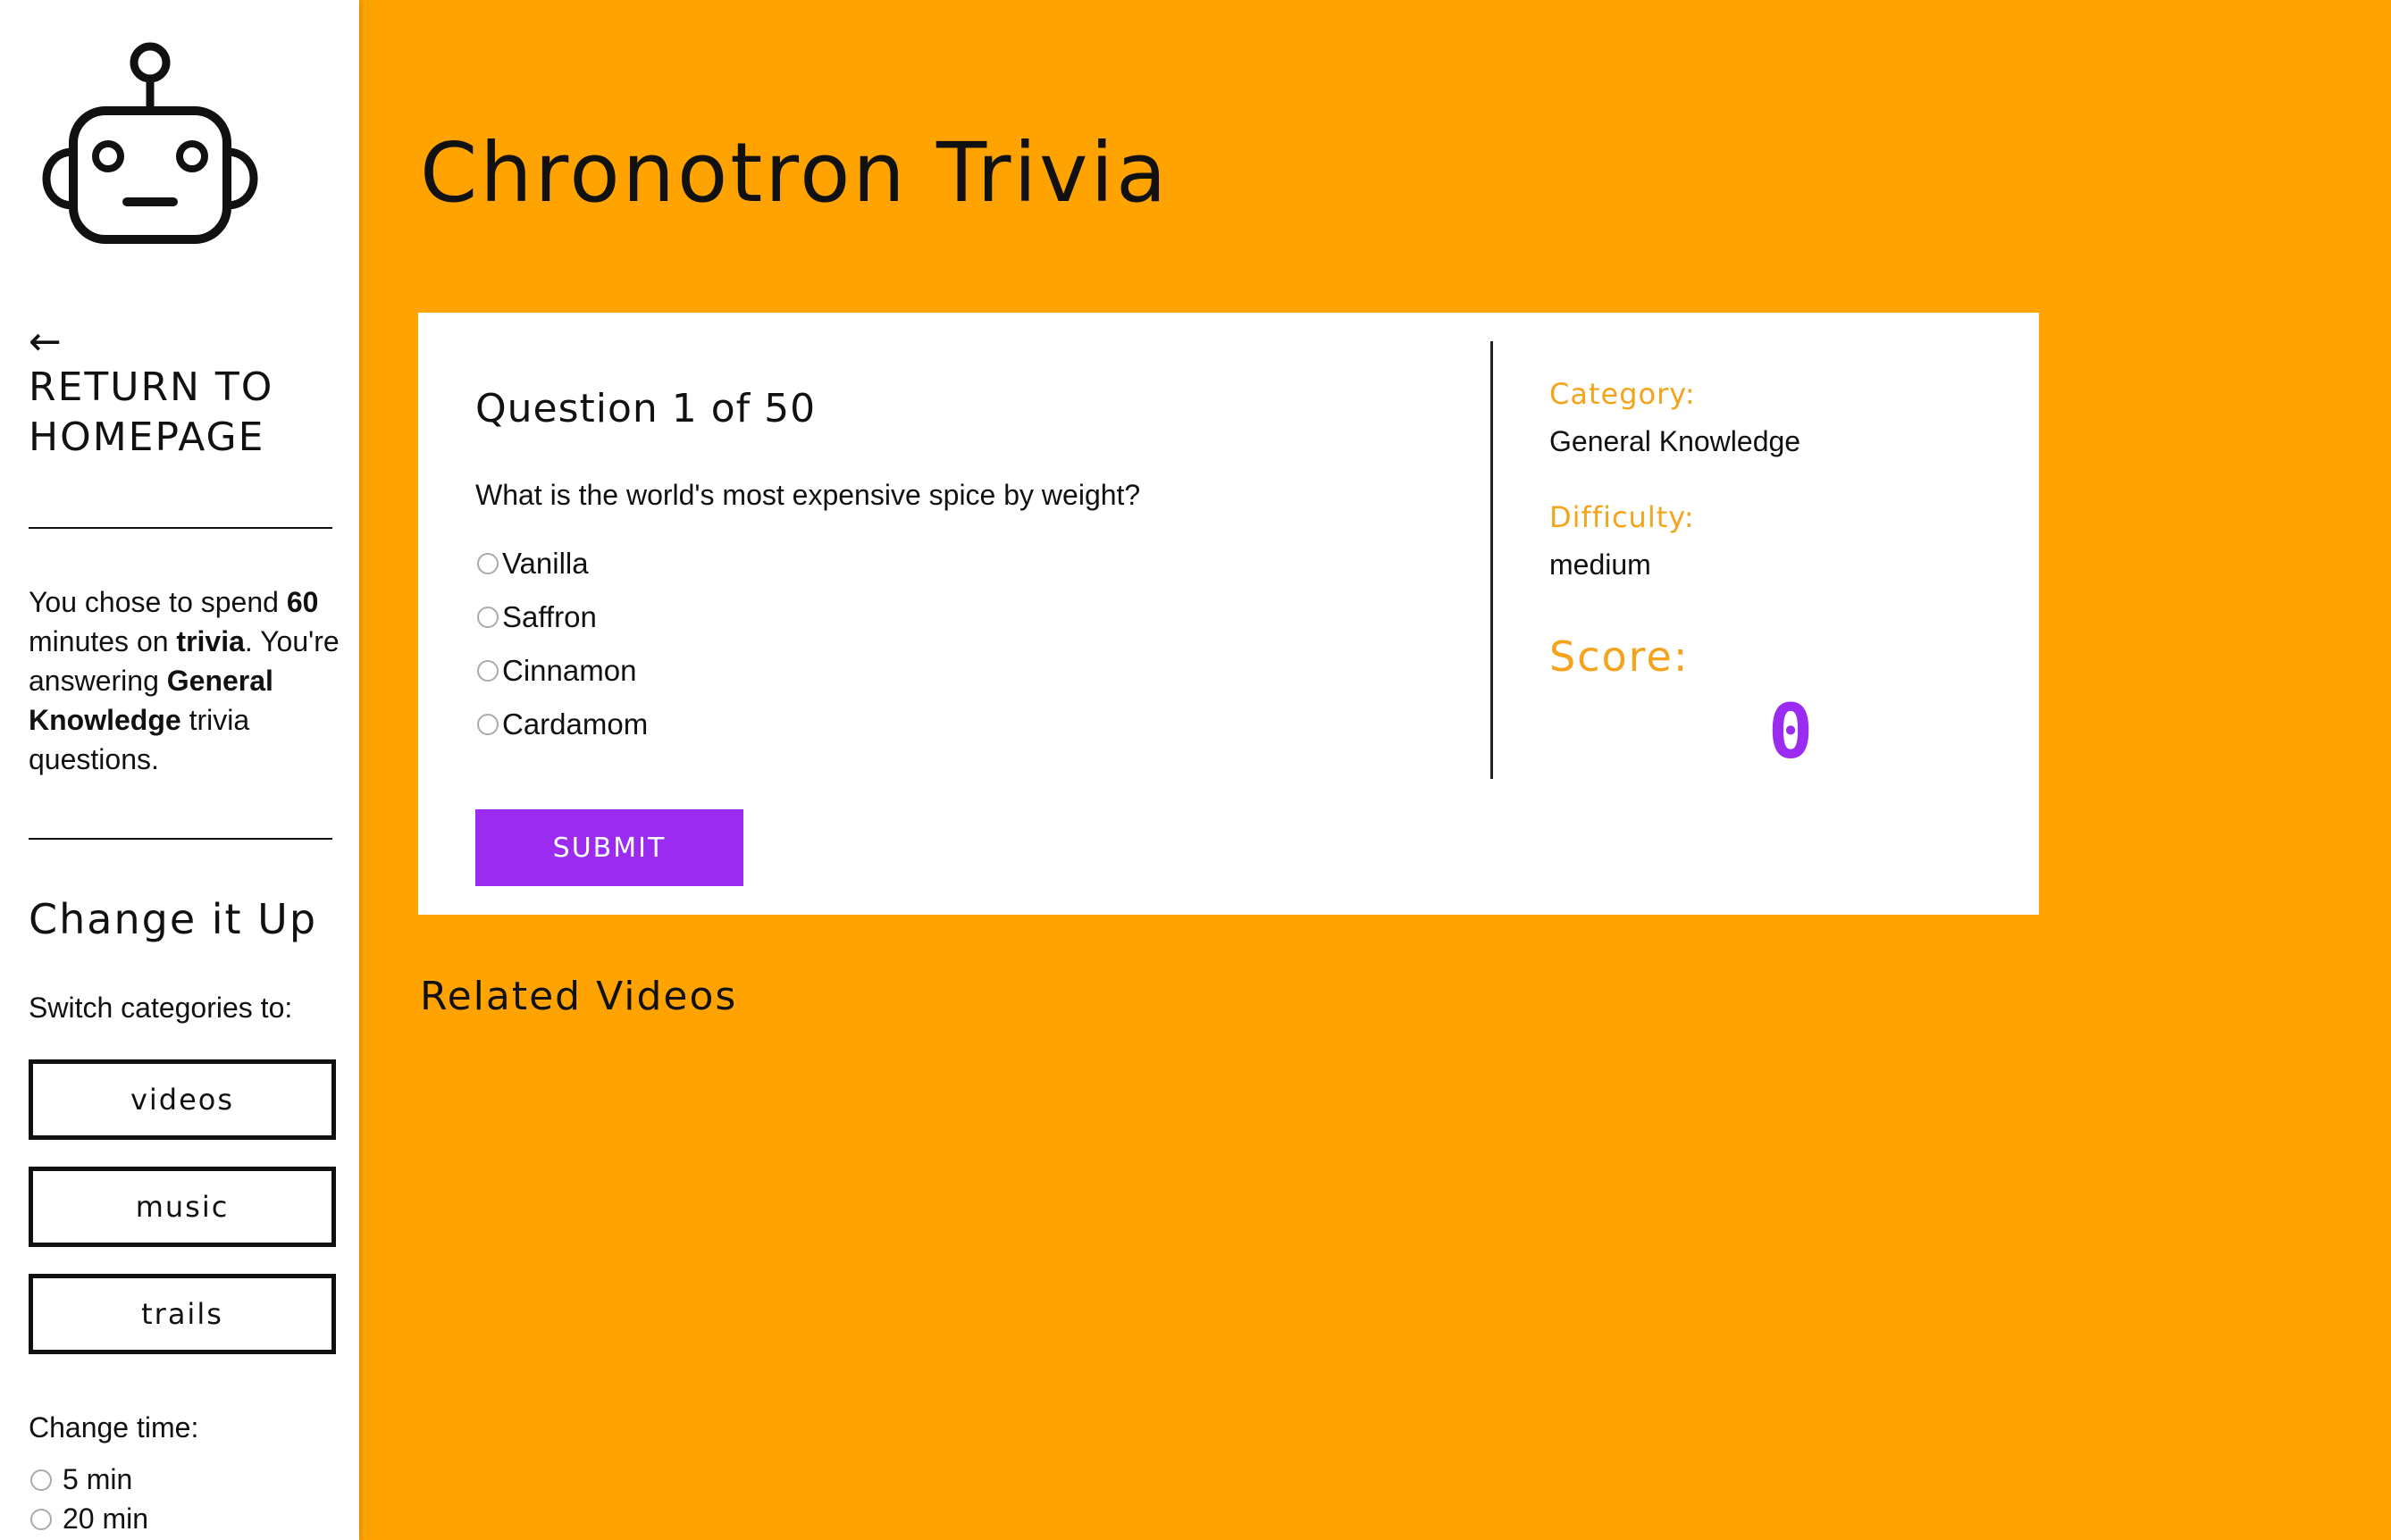 The height and width of the screenshot is (1540, 2391). What do you see at coordinates (609, 847) in the screenshot?
I see `submit-button: SUBMIT` at bounding box center [609, 847].